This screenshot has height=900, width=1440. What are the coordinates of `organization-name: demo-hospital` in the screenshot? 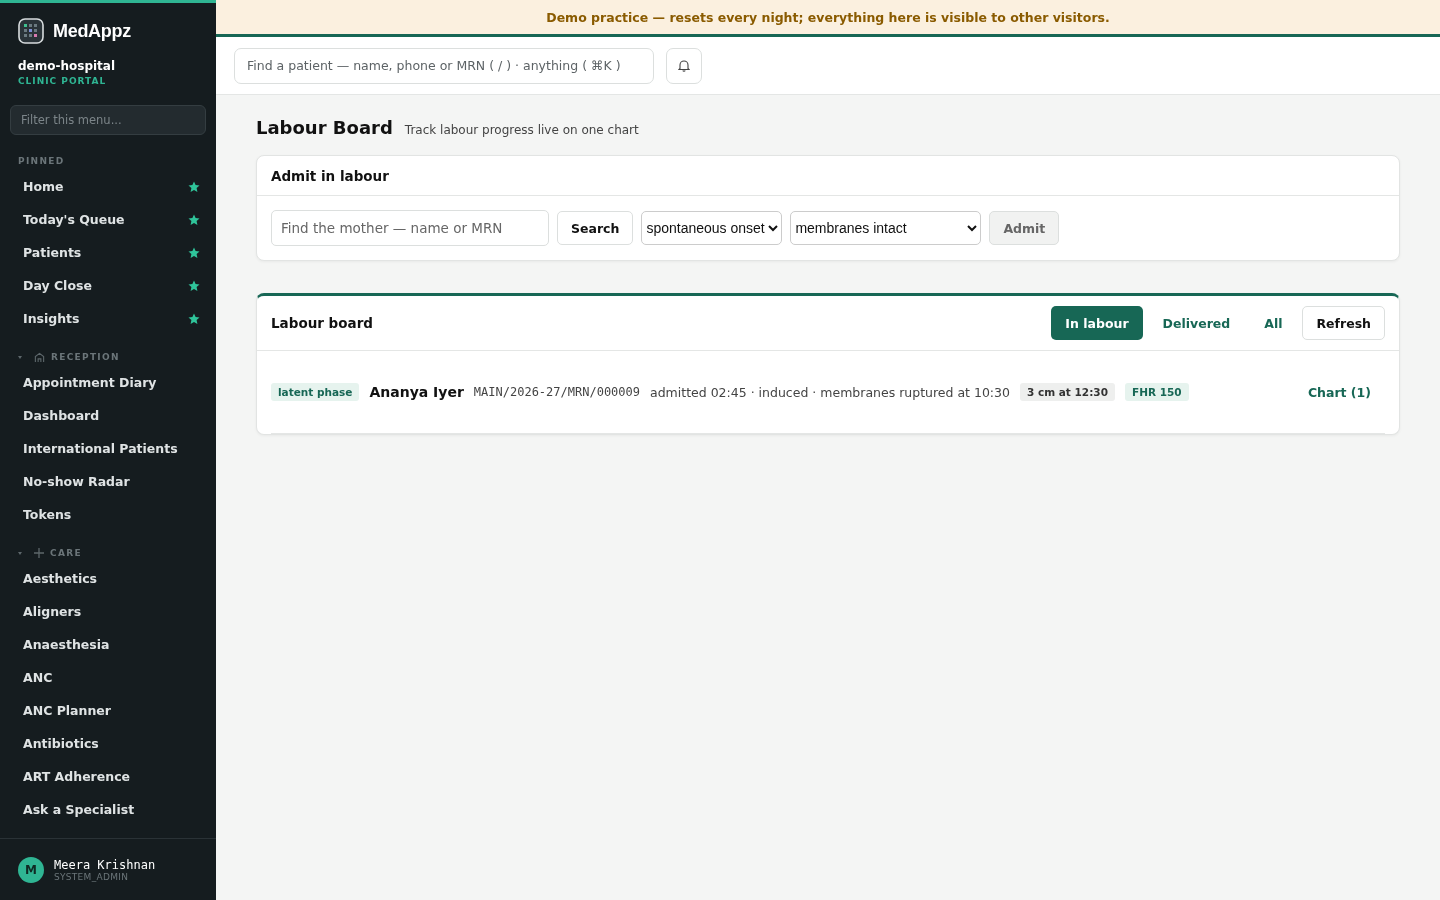 It's located at (67, 65).